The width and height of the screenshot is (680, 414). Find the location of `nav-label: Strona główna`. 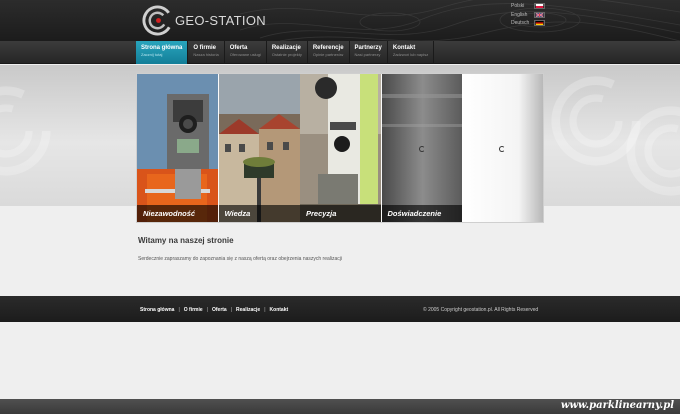

nav-label: Strona główna is located at coordinates (162, 48).